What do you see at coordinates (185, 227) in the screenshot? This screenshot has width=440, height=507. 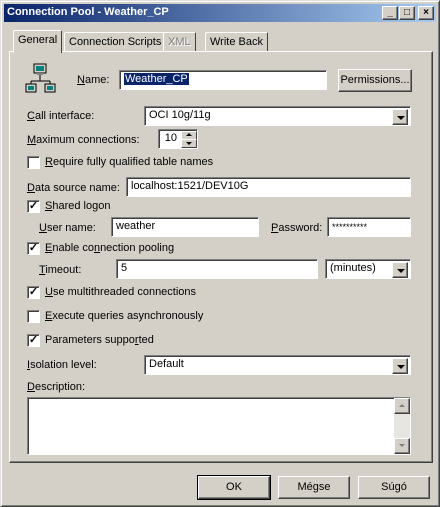 I see `user-name-input: weather` at bounding box center [185, 227].